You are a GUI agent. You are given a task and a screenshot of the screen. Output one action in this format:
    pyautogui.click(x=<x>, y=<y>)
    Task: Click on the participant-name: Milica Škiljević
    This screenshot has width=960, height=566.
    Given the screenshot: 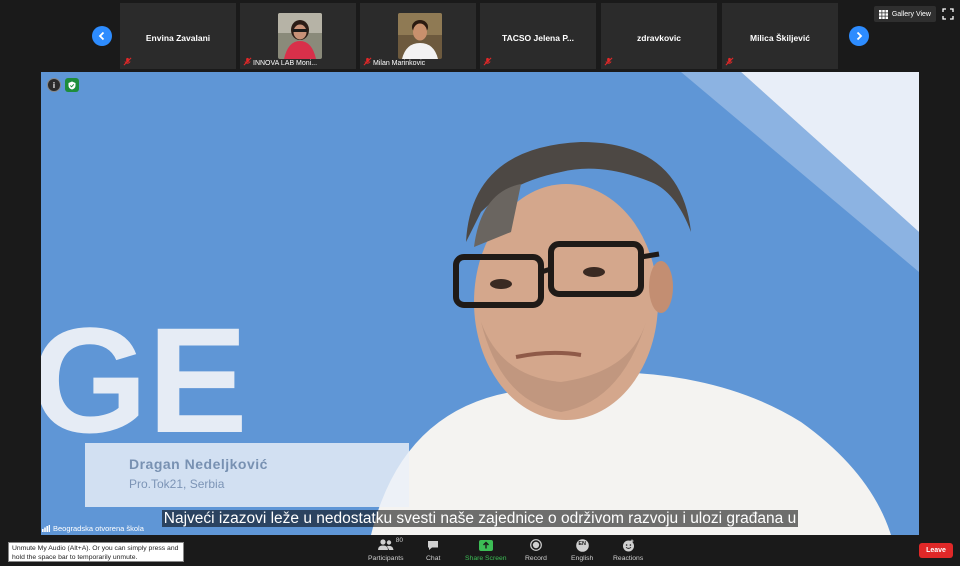 What is the action you would take?
    pyautogui.click(x=779, y=38)
    